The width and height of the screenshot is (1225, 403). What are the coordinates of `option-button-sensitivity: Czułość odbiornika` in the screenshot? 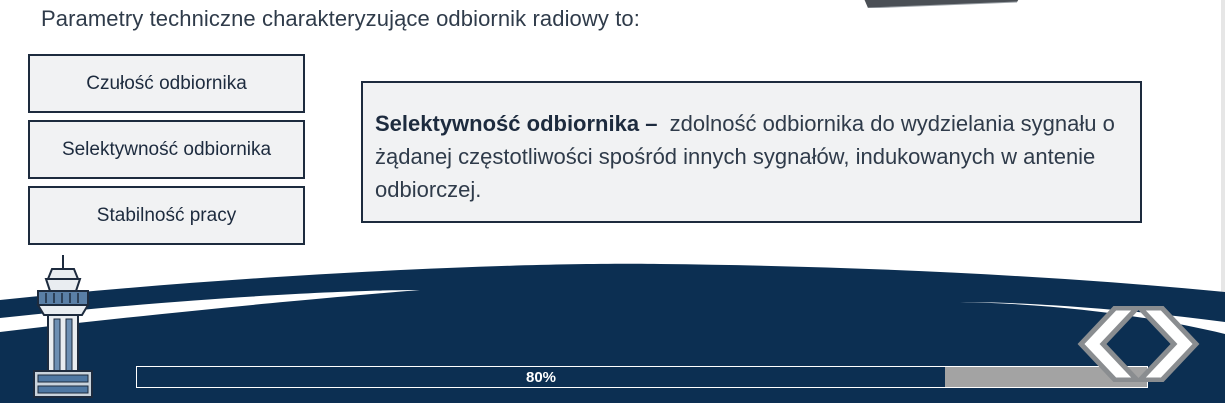 It's located at (166, 83).